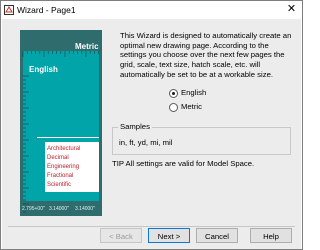 Image resolution: width=320 pixels, height=250 pixels. Describe the element at coordinates (271, 235) in the screenshot. I see `help-button: Help` at that location.